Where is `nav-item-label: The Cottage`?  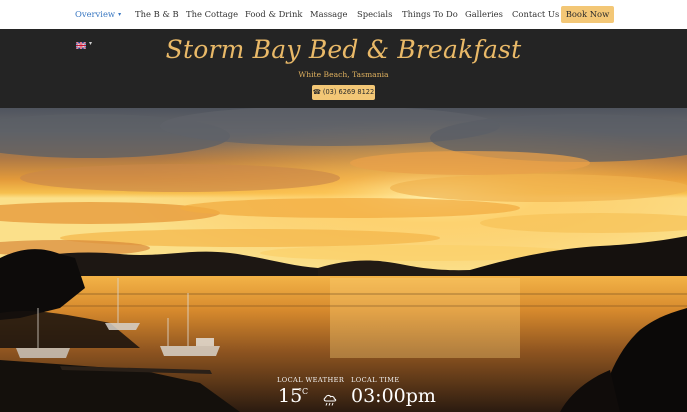 nav-item-label: The Cottage is located at coordinates (212, 14).